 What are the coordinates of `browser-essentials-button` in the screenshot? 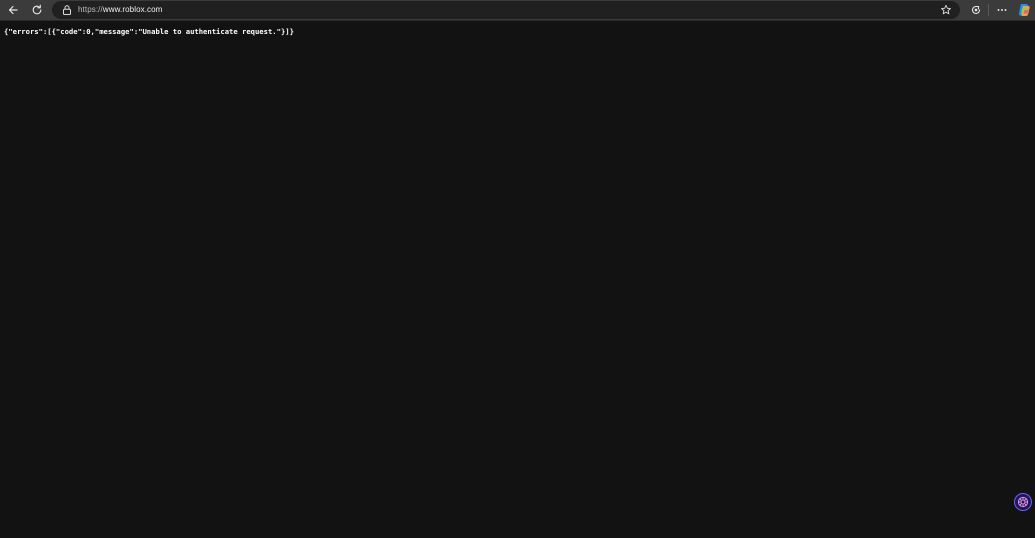 It's located at (976, 10).